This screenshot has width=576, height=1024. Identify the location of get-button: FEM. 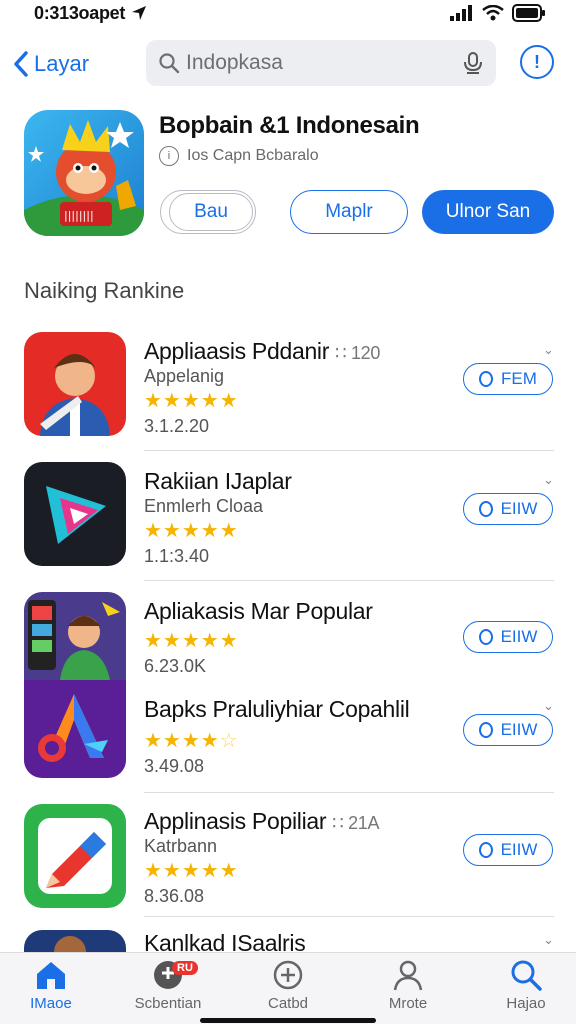
(508, 379).